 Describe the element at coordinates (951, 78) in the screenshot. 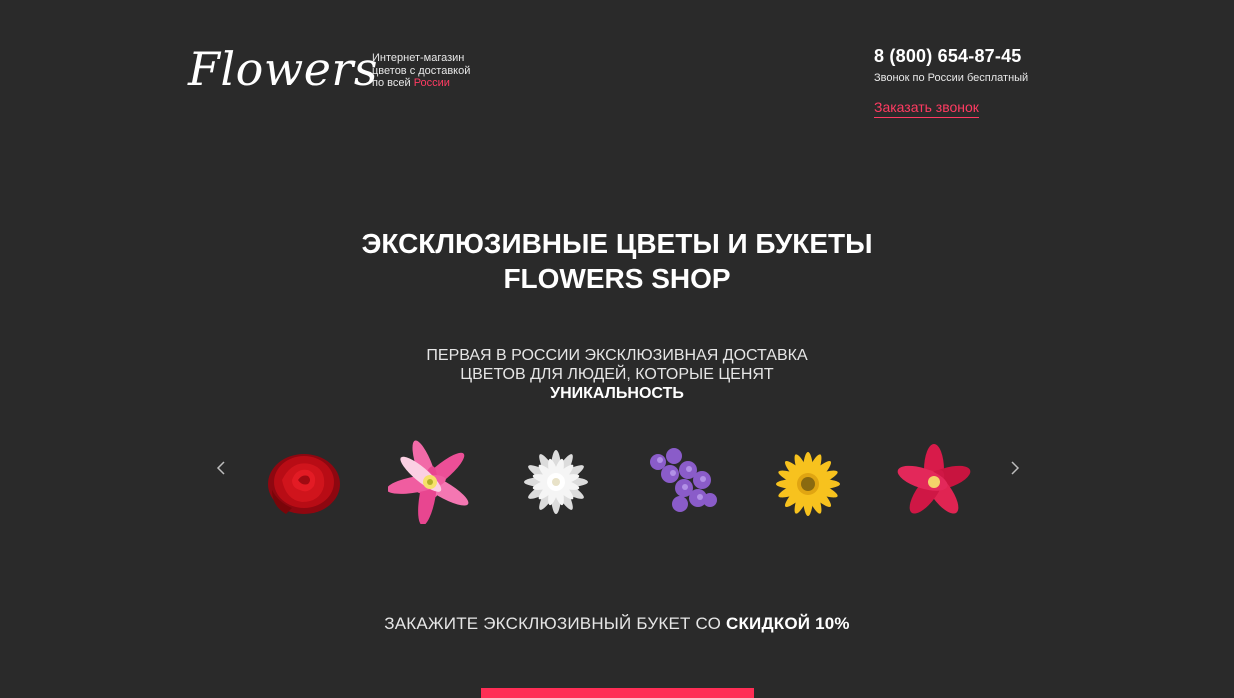

I see `phone-note: Звонок по России бесплатный` at that location.